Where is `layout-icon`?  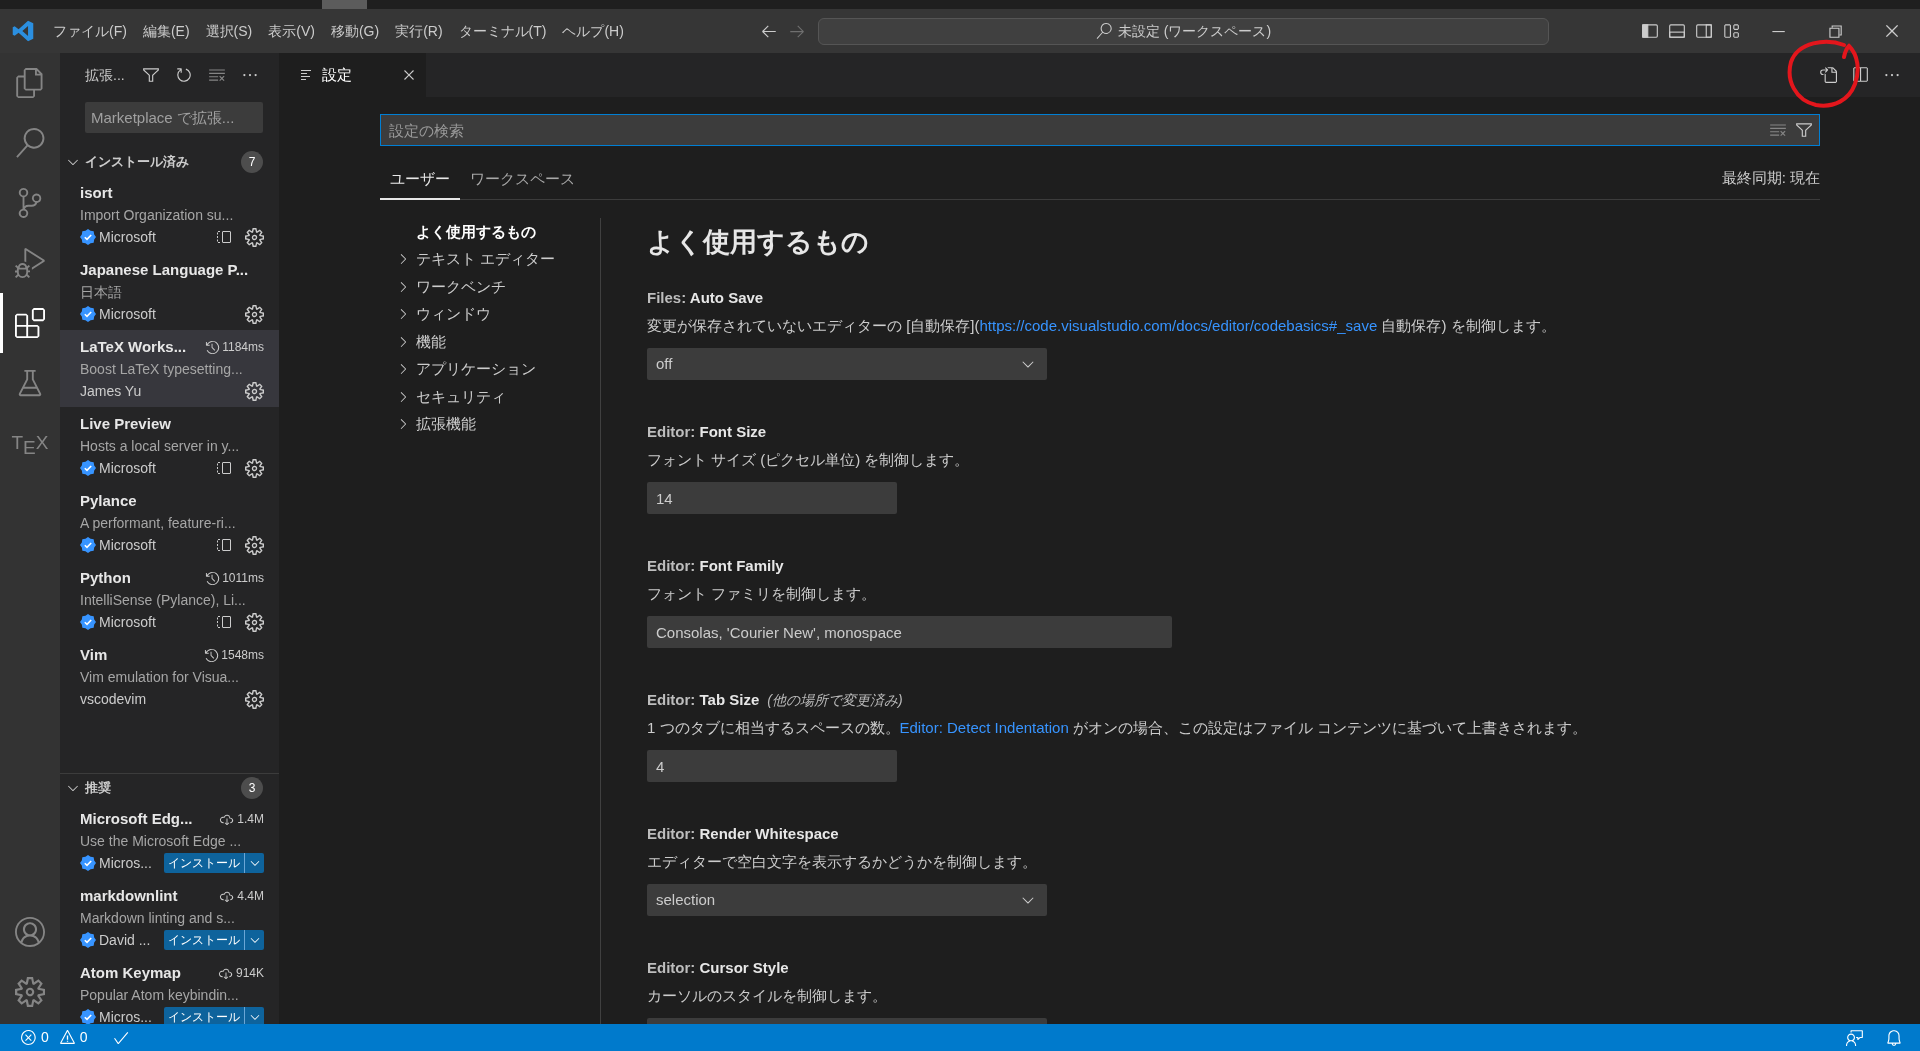 layout-icon is located at coordinates (1730, 31).